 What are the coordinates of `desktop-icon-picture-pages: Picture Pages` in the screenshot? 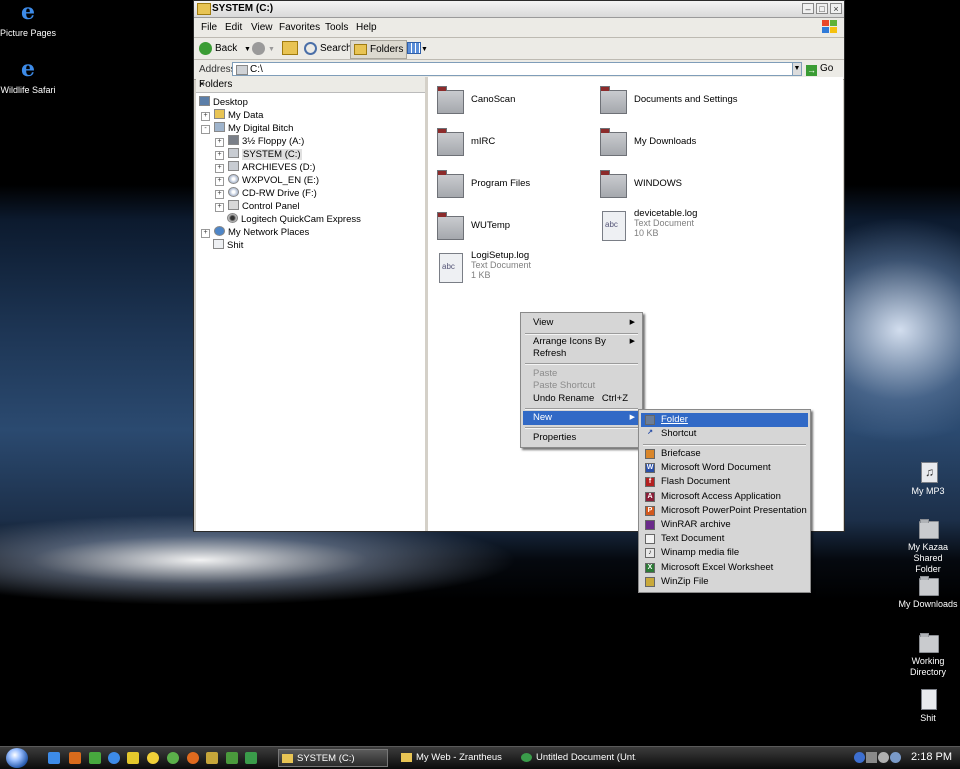 It's located at (32, 19).